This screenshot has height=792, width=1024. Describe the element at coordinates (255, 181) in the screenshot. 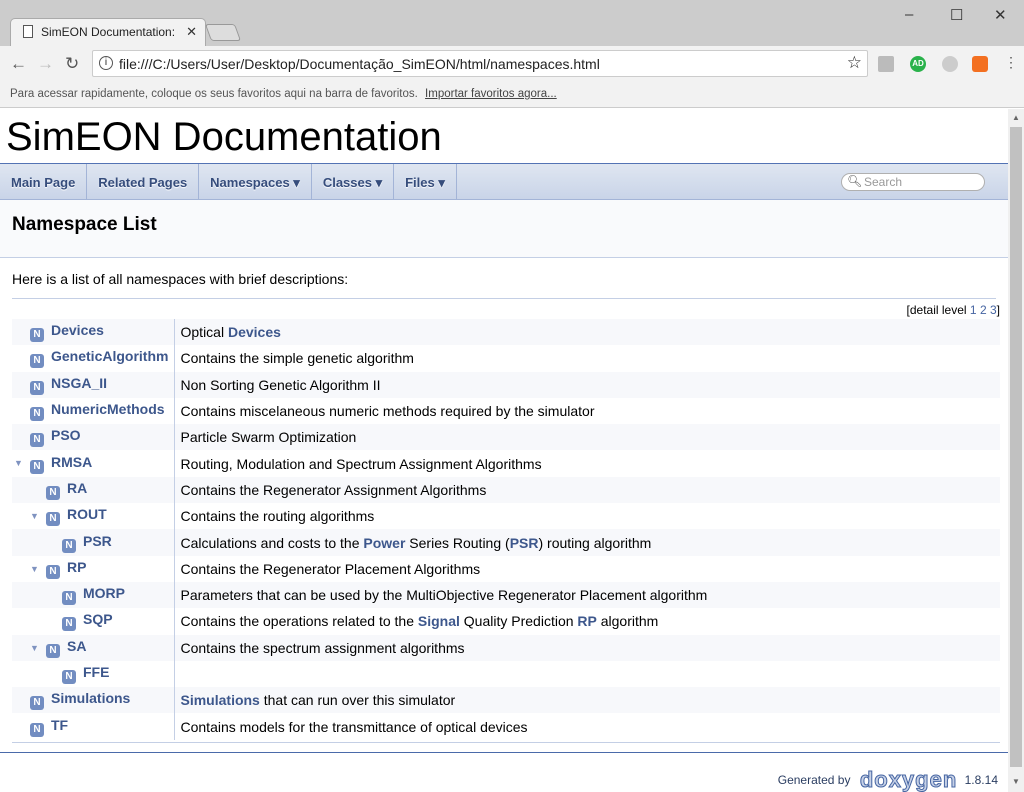

I see `nav-namespaces: Namespaces ▾` at that location.